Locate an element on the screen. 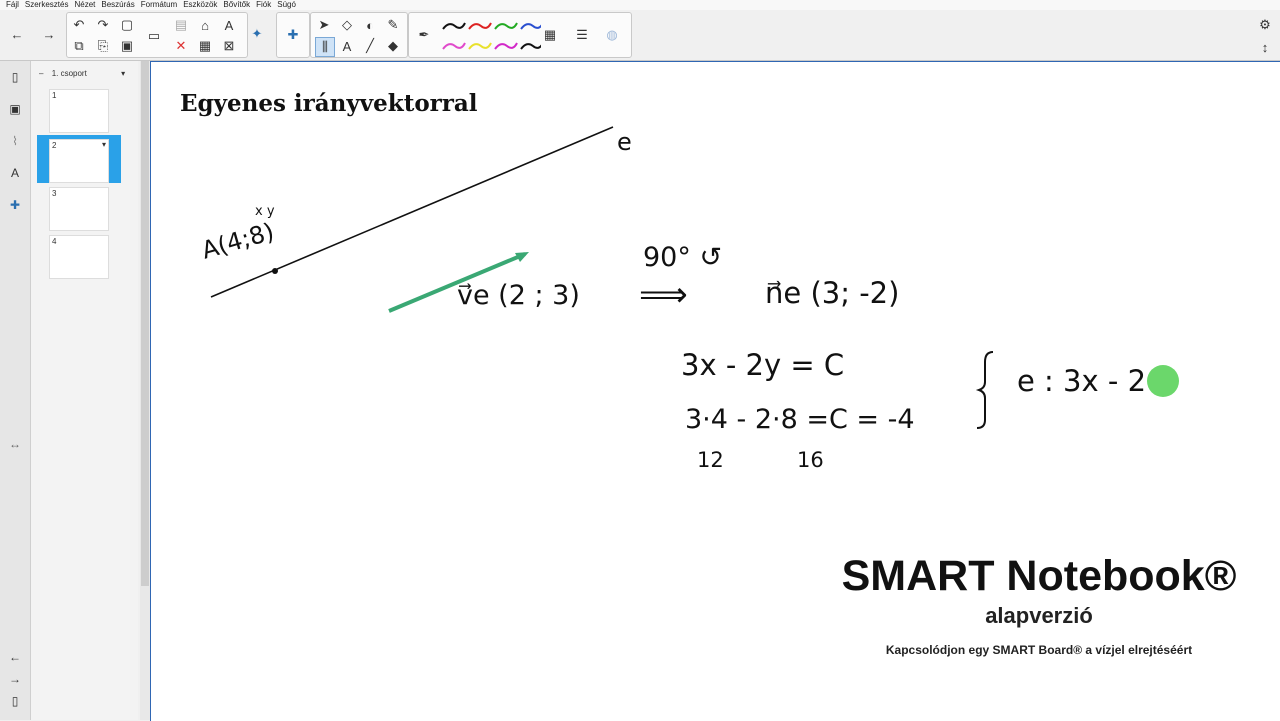 This screenshot has height=721, width=1280. group-dropdown-icon: ▾ is located at coordinates (123, 73).